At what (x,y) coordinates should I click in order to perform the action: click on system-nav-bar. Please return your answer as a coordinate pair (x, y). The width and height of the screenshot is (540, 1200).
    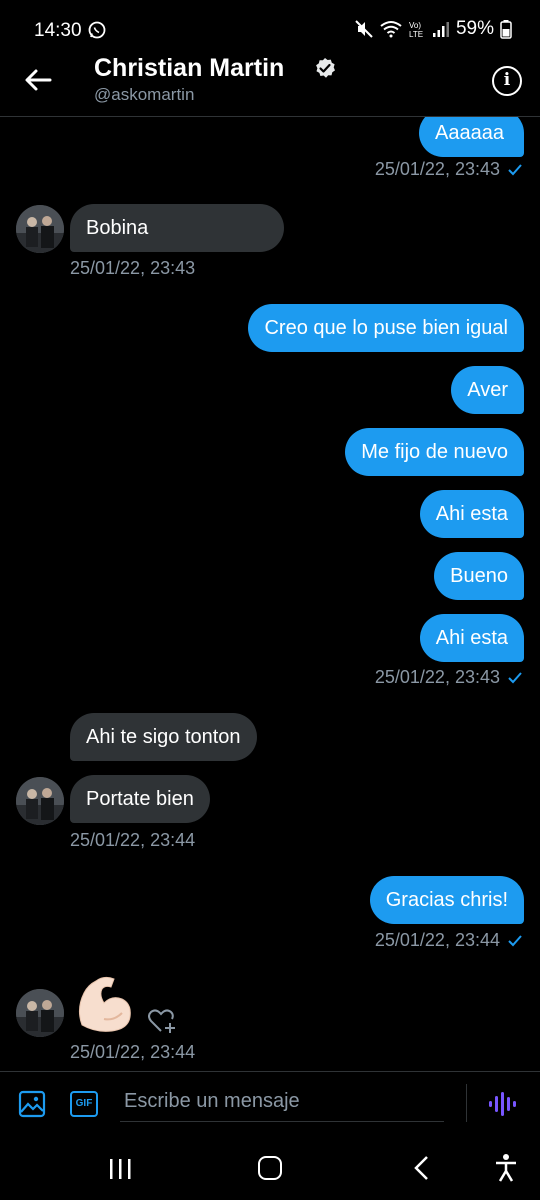
    Looking at the image, I should click on (270, 1166).